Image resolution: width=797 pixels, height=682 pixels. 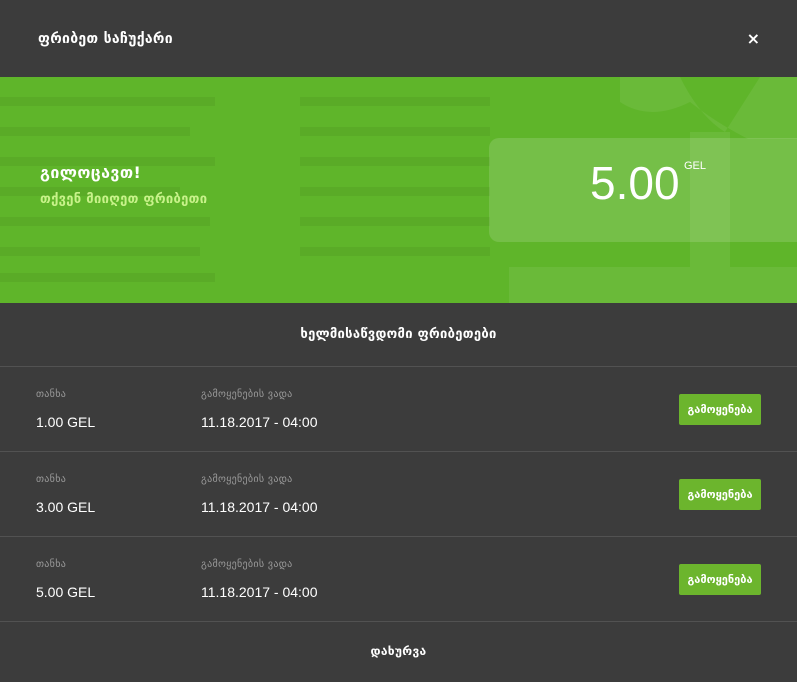 I want to click on modal-header: ფრიბეთ საჩუქარი ×, so click(x=398, y=38).